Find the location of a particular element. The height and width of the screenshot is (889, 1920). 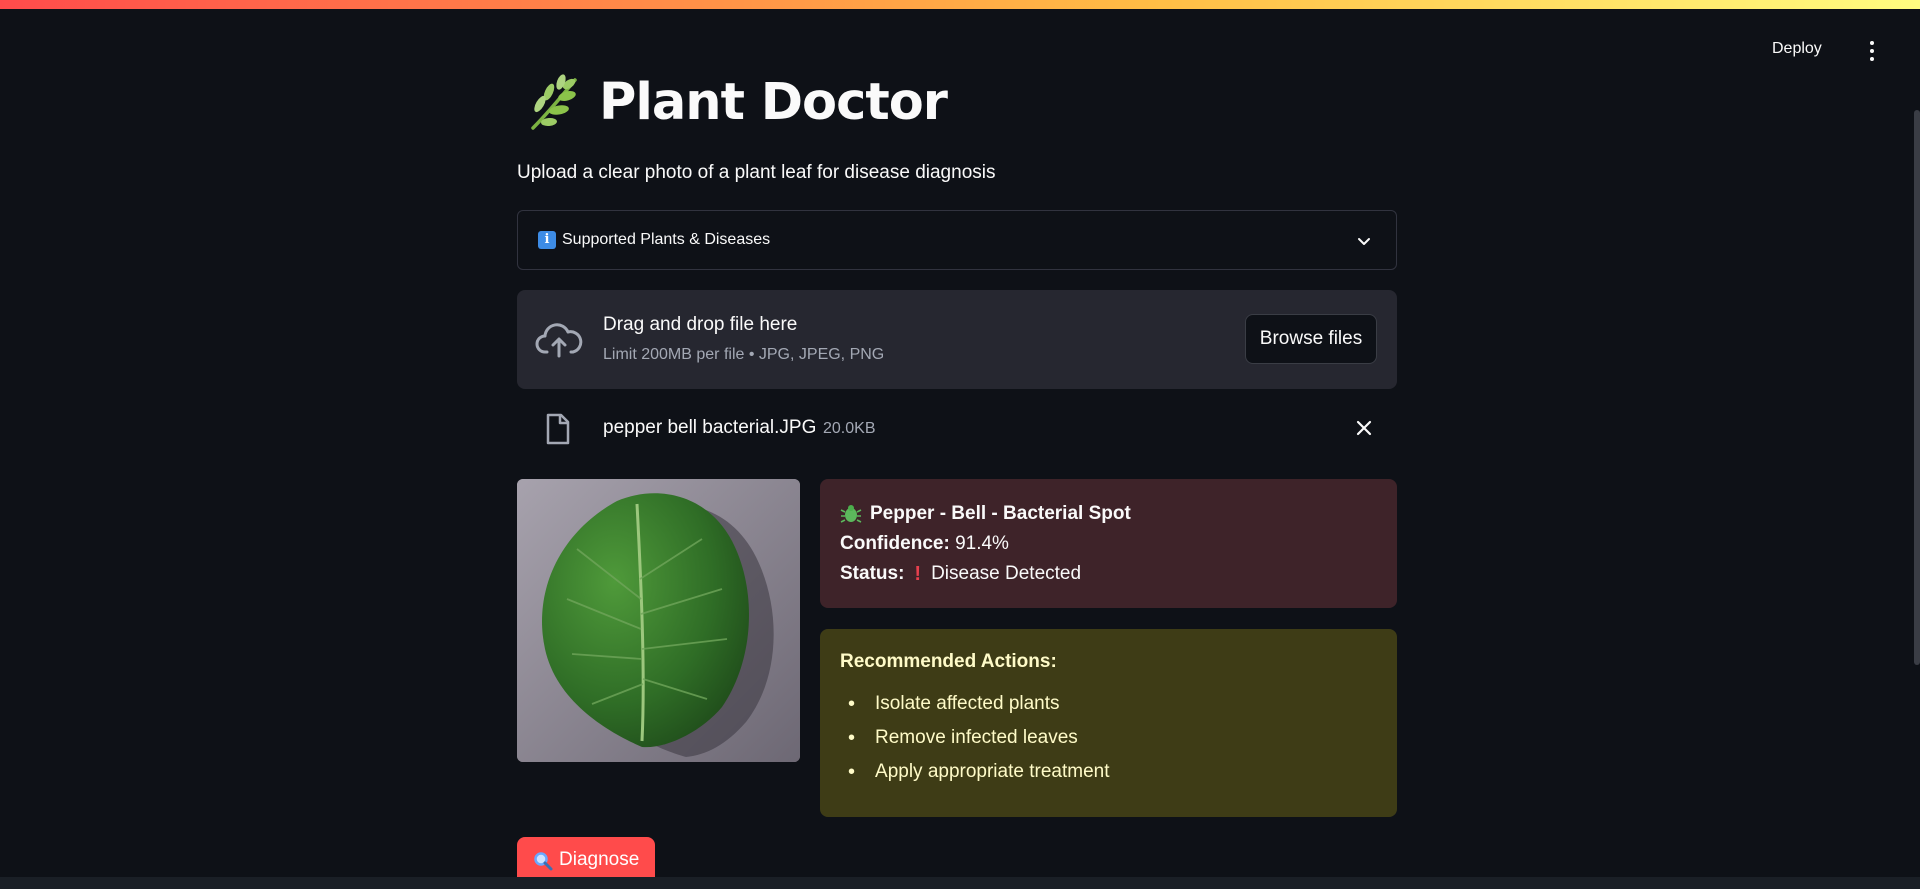

confidence-line: Confidence: 91.4% is located at coordinates (1108, 544).